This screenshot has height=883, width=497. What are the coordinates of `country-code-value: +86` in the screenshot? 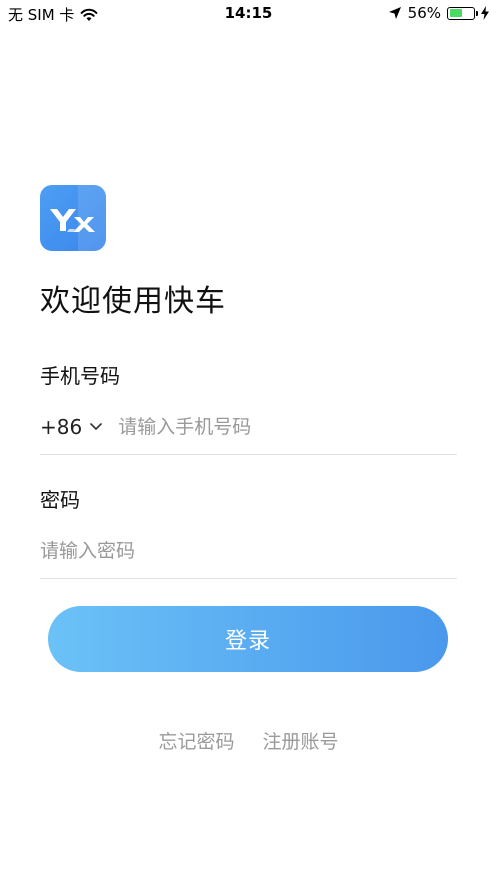 It's located at (61, 427).